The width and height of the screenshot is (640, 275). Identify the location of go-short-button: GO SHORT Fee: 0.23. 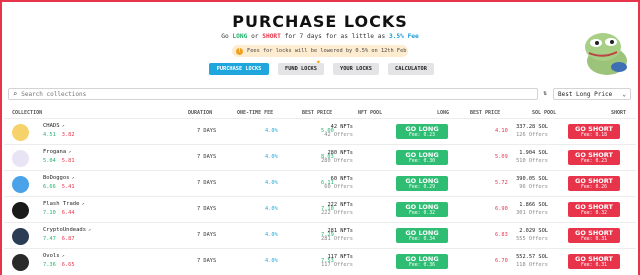
(594, 157).